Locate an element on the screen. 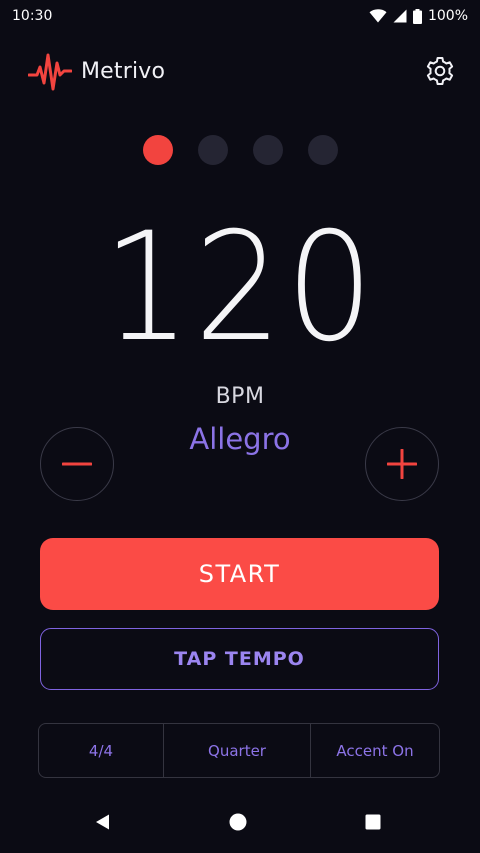 The height and width of the screenshot is (853, 480). back-triangle-icon is located at coordinates (102, 821).